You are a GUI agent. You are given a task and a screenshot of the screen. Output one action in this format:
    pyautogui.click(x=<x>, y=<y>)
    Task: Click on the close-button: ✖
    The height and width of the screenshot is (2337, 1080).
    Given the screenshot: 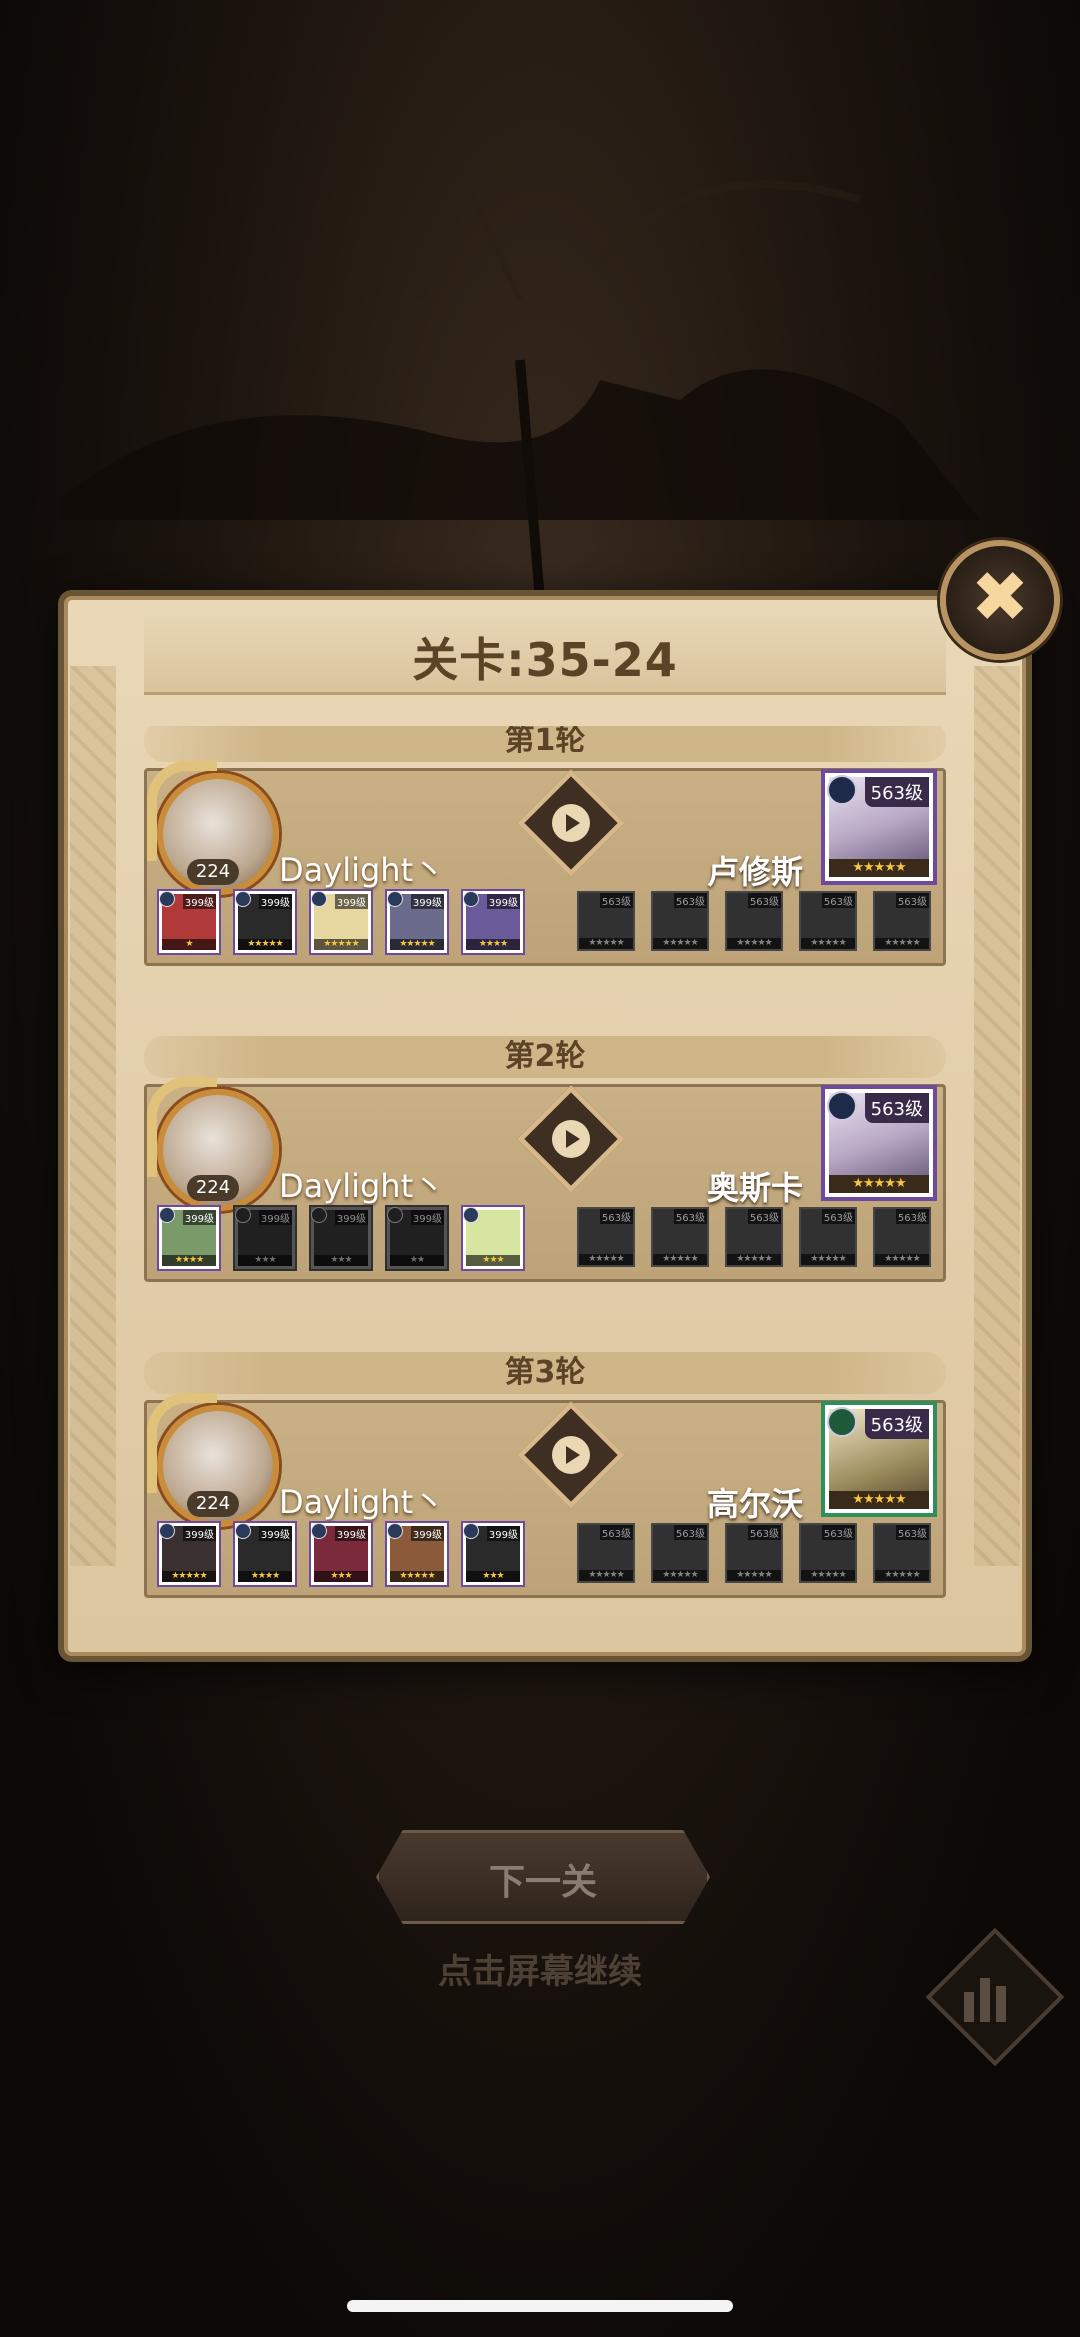 What is the action you would take?
    pyautogui.click(x=1000, y=600)
    